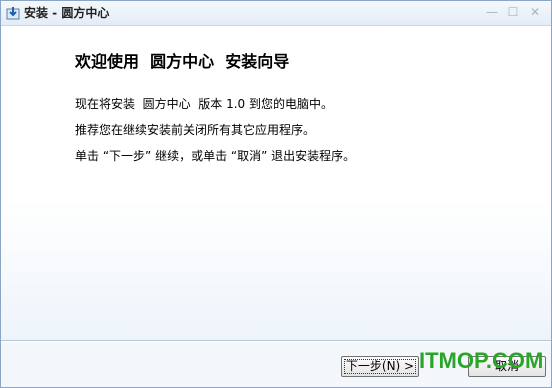 The image size is (552, 388). What do you see at coordinates (204, 104) in the screenshot?
I see `install-info-text: 现在将安装 圆方中心 版本 1.0 到您的电脑中。` at bounding box center [204, 104].